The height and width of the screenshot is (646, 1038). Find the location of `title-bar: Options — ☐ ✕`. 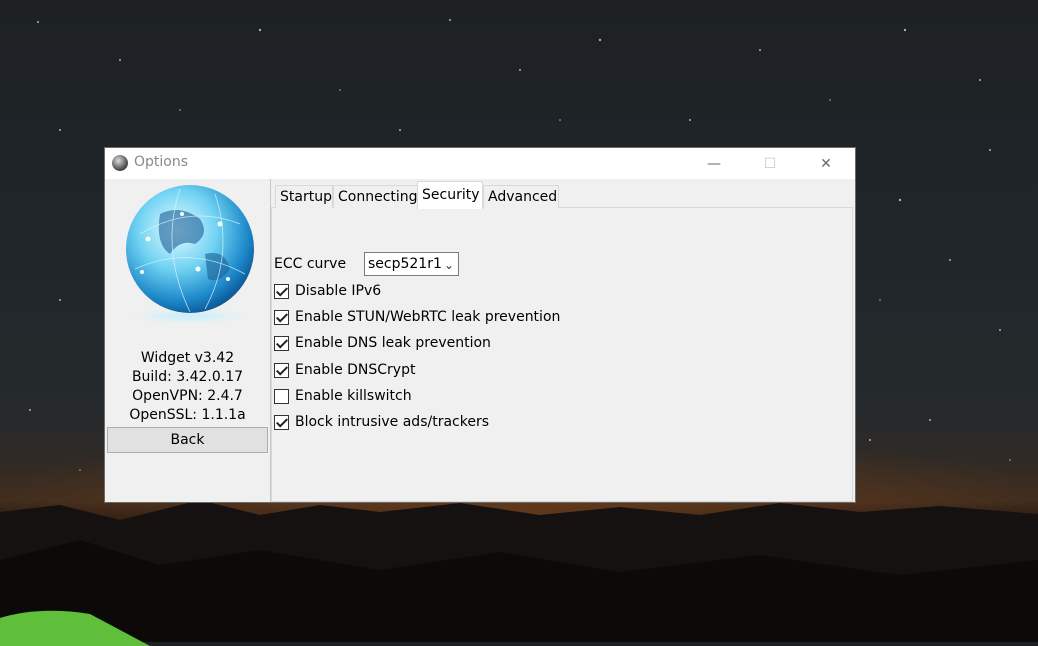

title-bar: Options — ☐ ✕ is located at coordinates (480, 163).